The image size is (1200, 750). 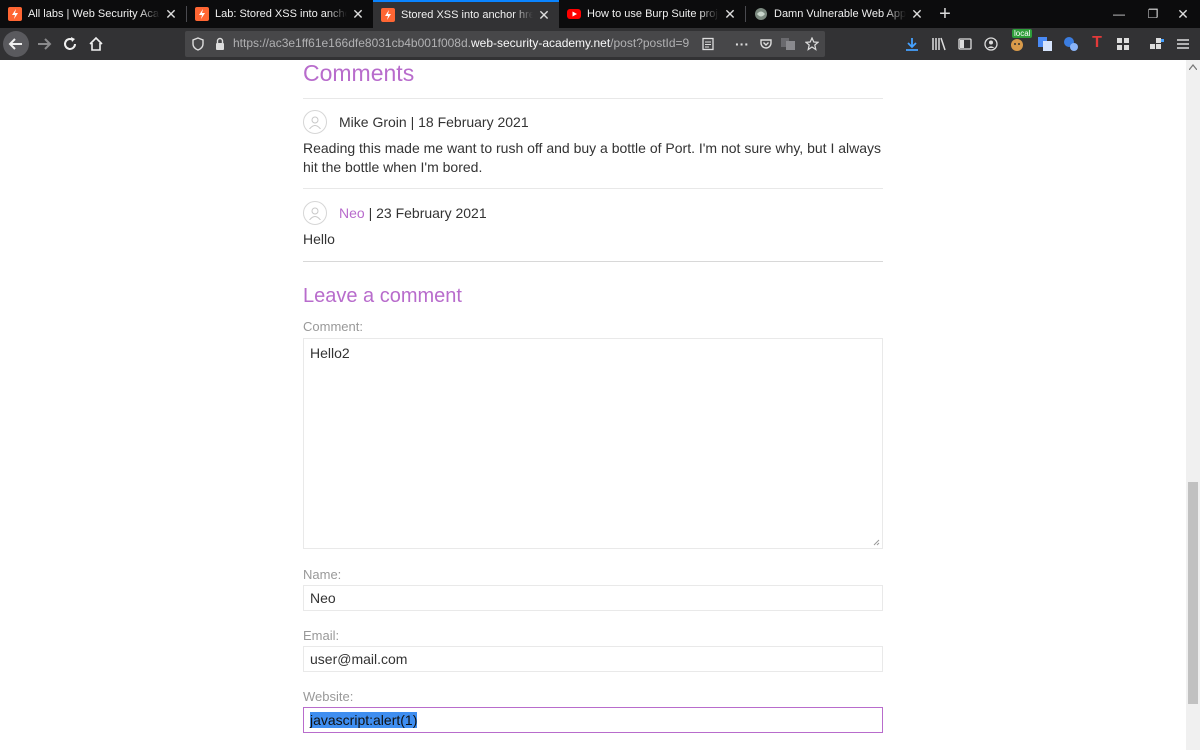 What do you see at coordinates (1097, 43) in the screenshot?
I see `extension-t-icon: T` at bounding box center [1097, 43].